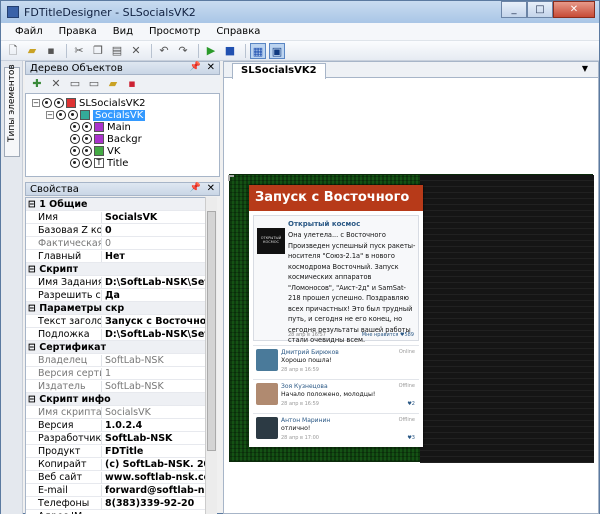 Image resolution: width=600 pixels, height=514 pixels. What do you see at coordinates (574, 9) in the screenshot?
I see `close-button: ✕` at bounding box center [574, 9].